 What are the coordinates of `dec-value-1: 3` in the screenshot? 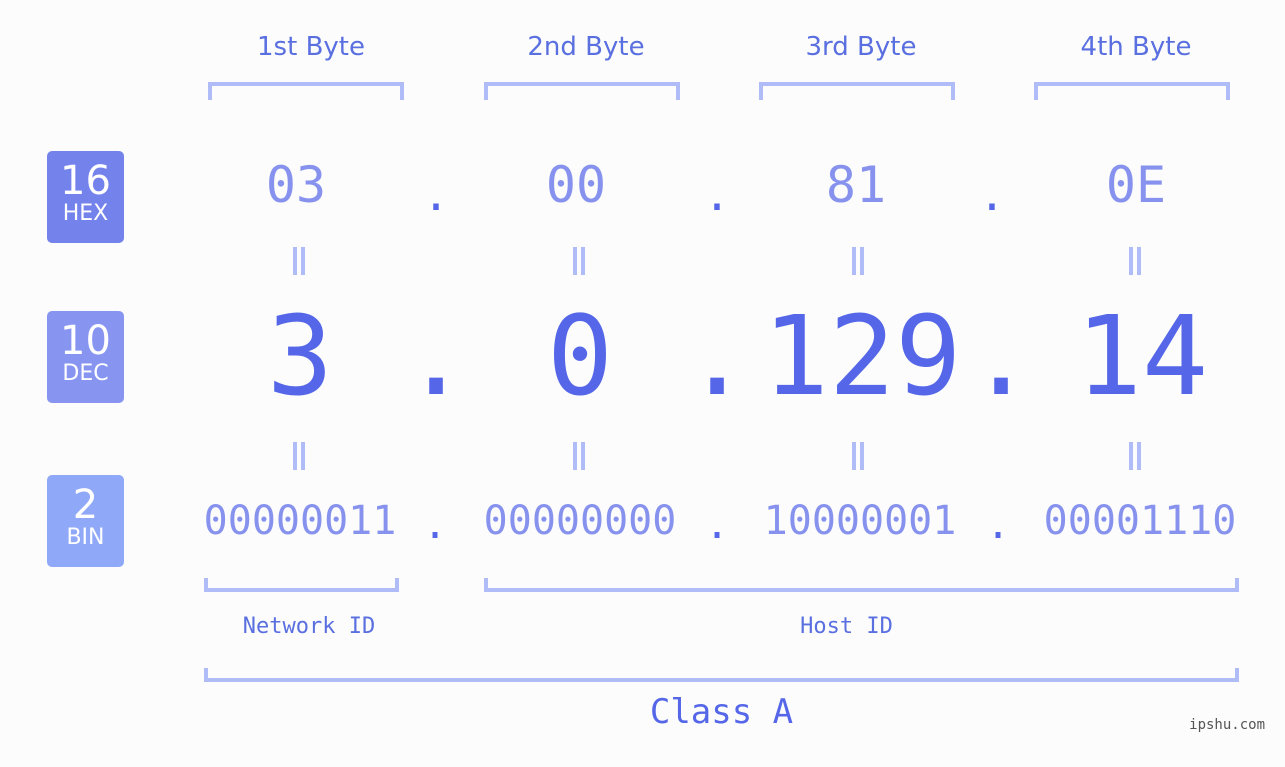 It's located at (300, 356).